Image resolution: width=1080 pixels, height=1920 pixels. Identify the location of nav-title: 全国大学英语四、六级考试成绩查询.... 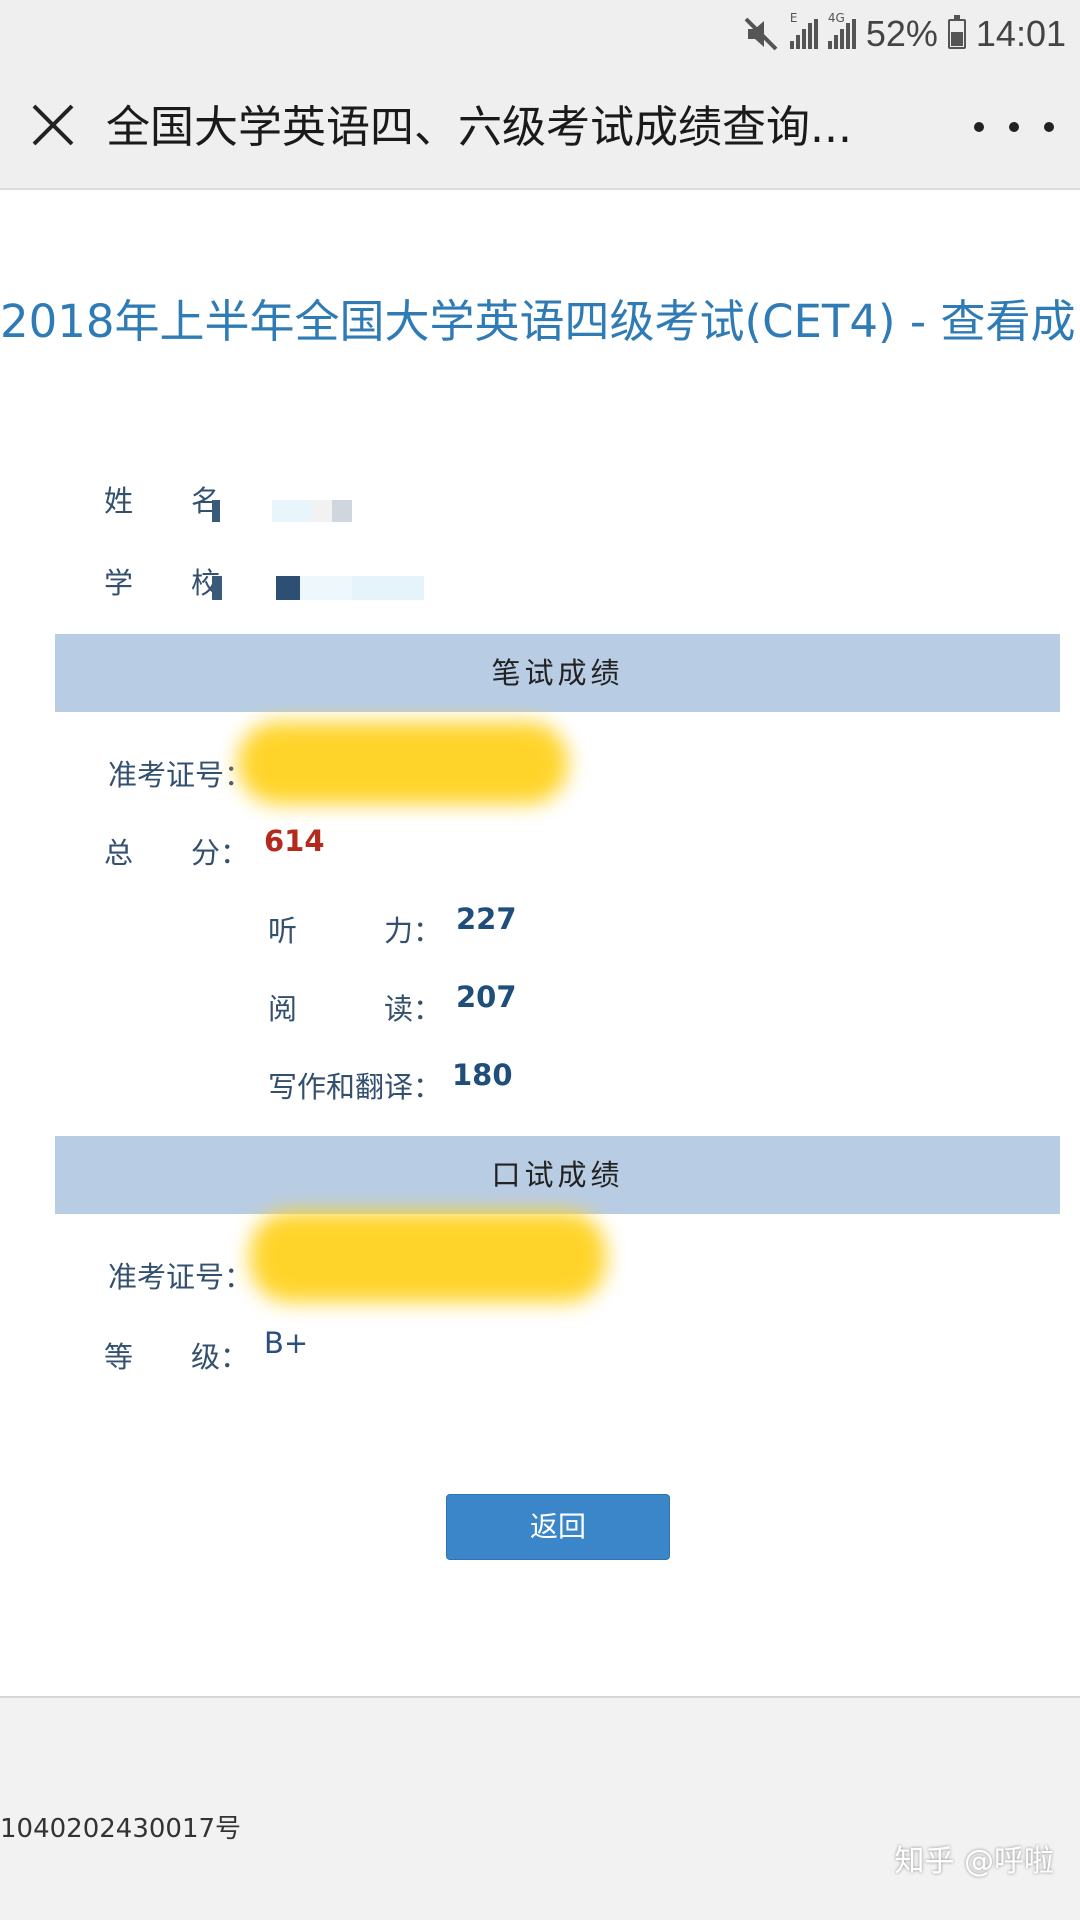
(479, 127).